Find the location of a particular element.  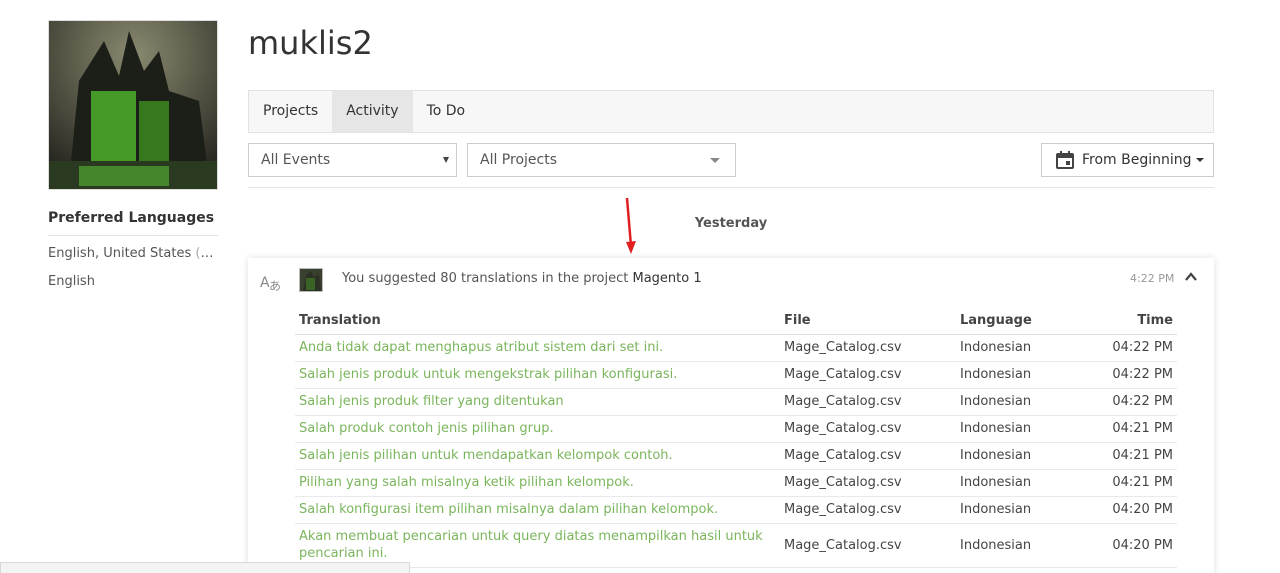

tab-todo: To Do is located at coordinates (446, 111).